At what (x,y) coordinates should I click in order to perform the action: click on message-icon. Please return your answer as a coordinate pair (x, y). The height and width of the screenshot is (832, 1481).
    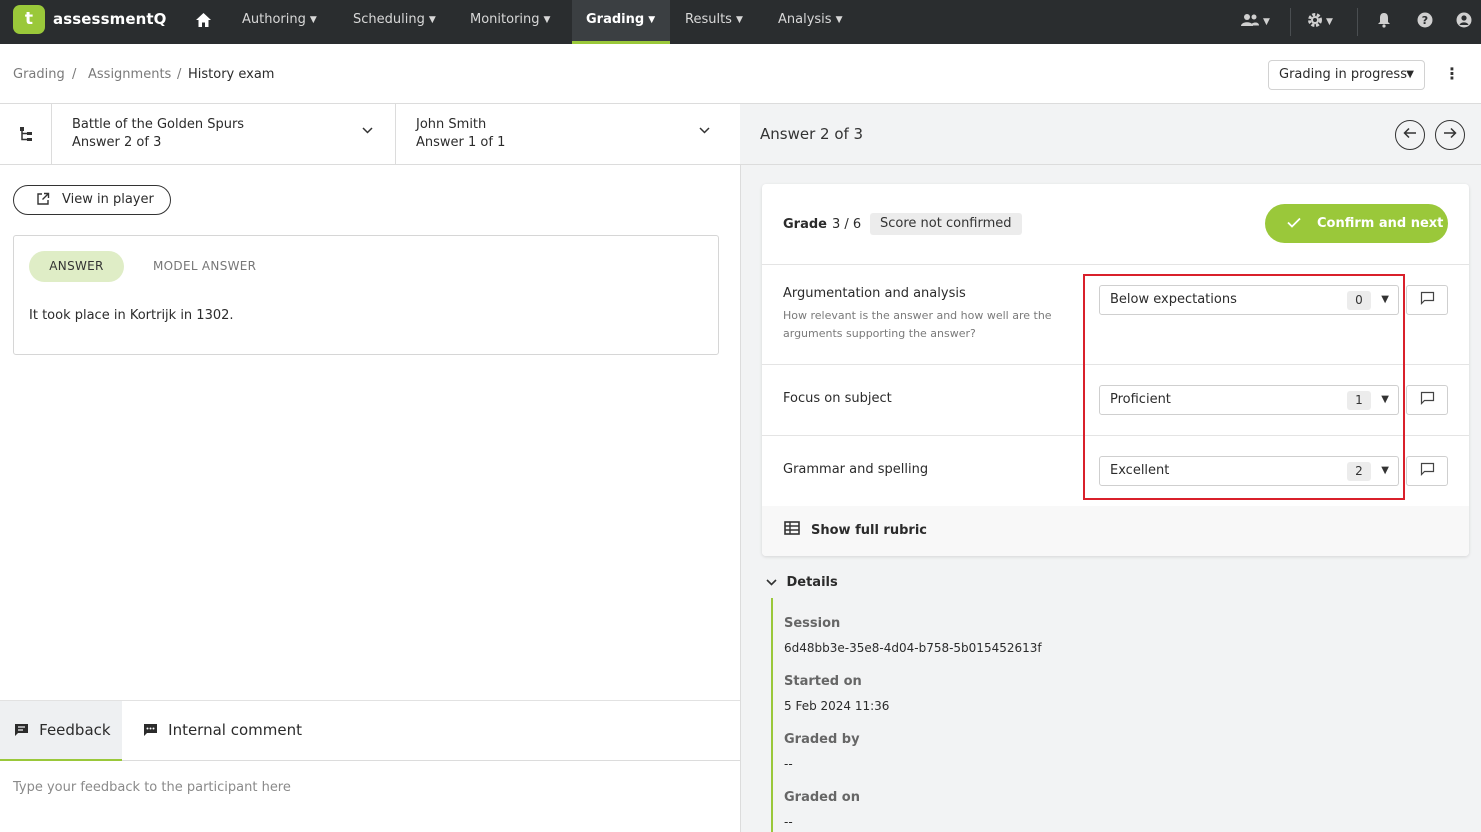
    Looking at the image, I should click on (23, 731).